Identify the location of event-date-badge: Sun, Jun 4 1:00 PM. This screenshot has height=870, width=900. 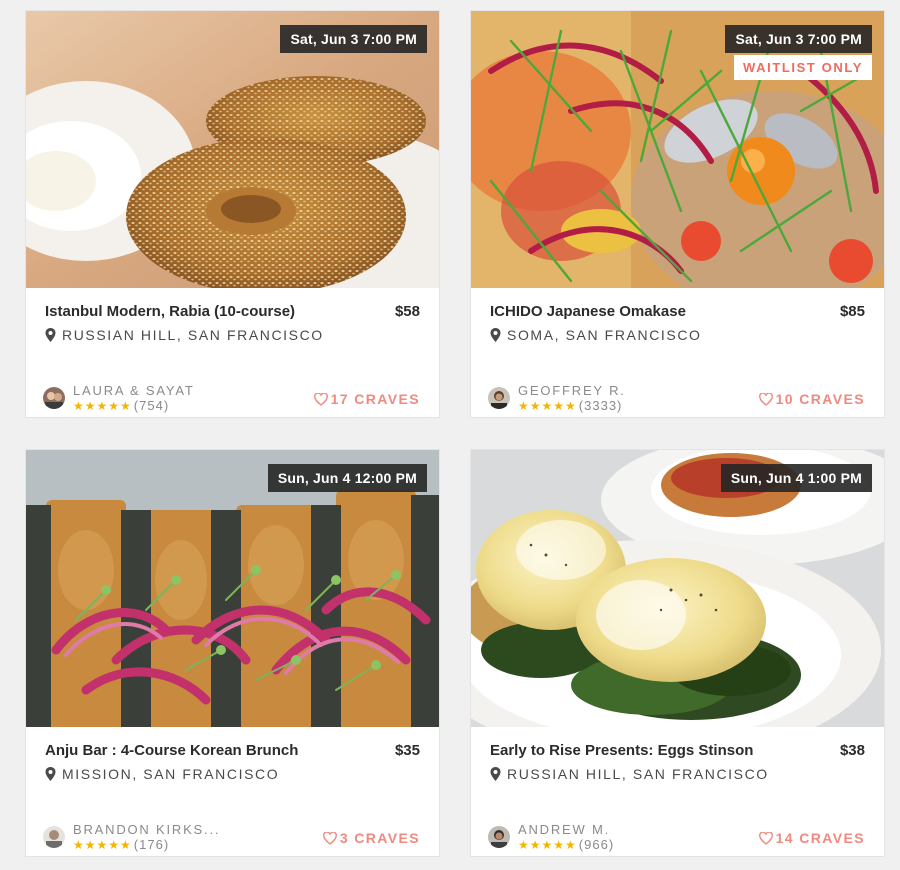
(796, 478).